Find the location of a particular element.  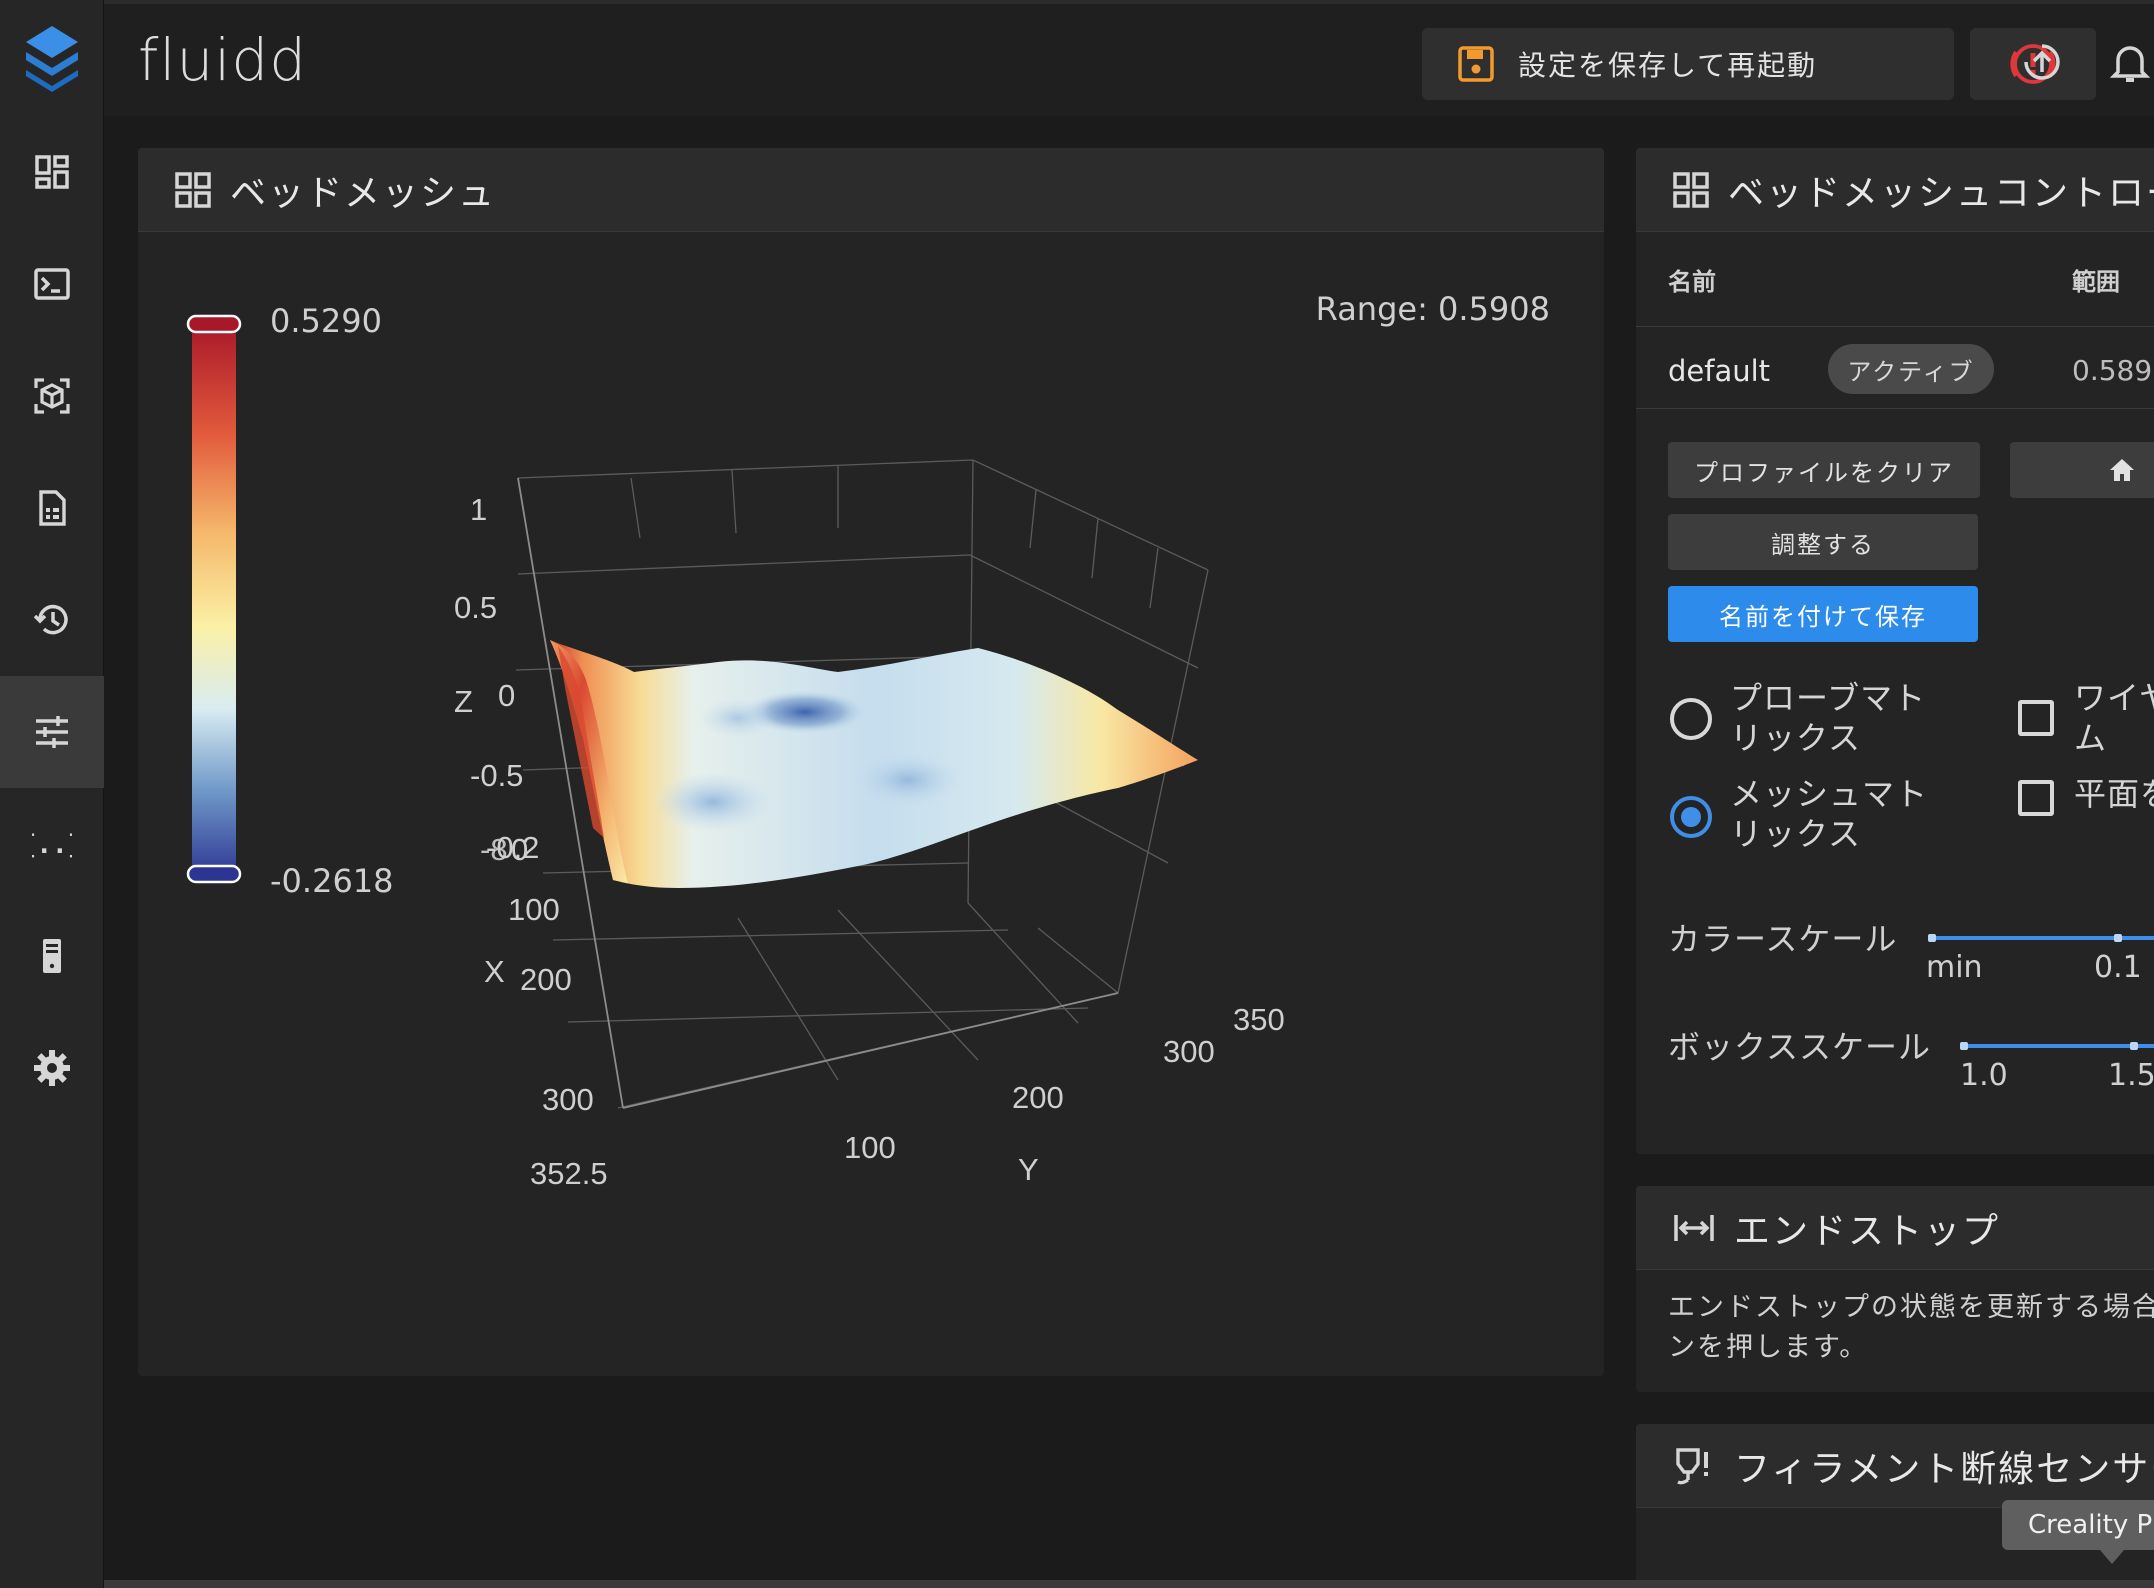

sidebar-item-jobs is located at coordinates (52, 396).